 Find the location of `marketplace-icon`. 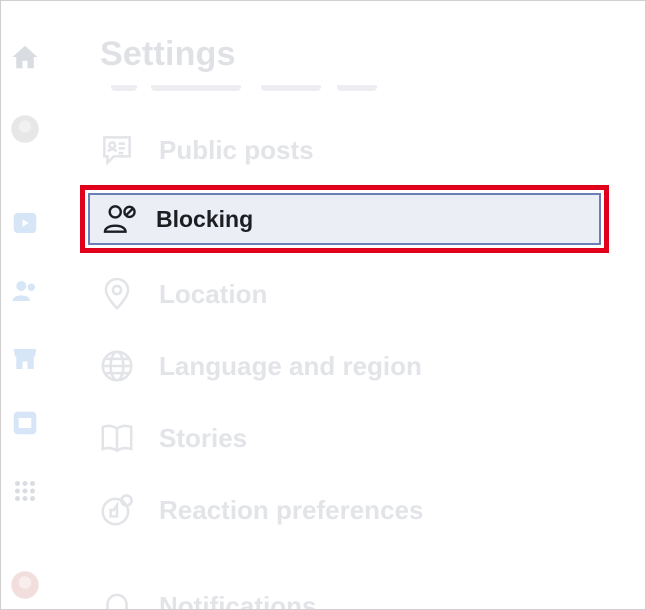

marketplace-icon is located at coordinates (25, 359).